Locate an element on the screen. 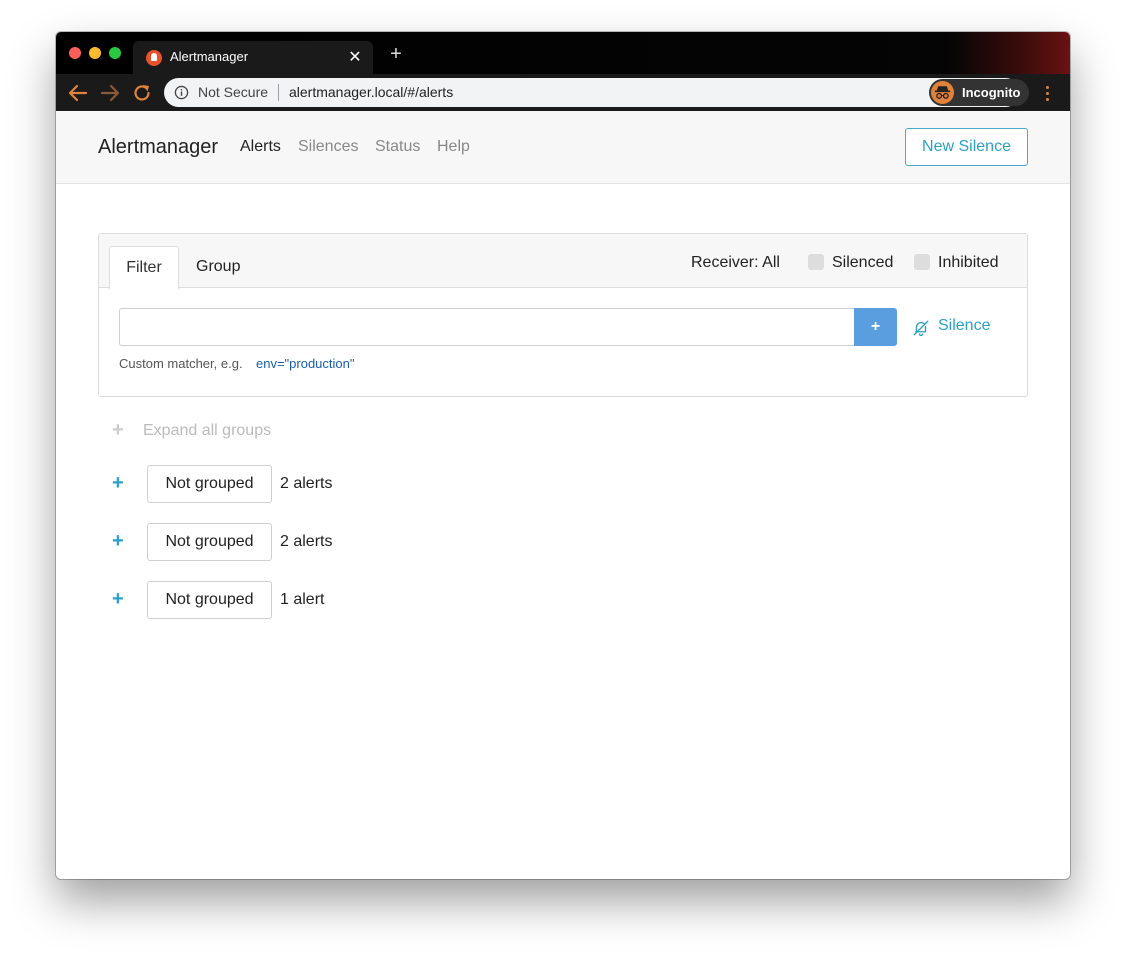 The width and height of the screenshot is (1126, 959). security-status: Not Secure is located at coordinates (233, 92).